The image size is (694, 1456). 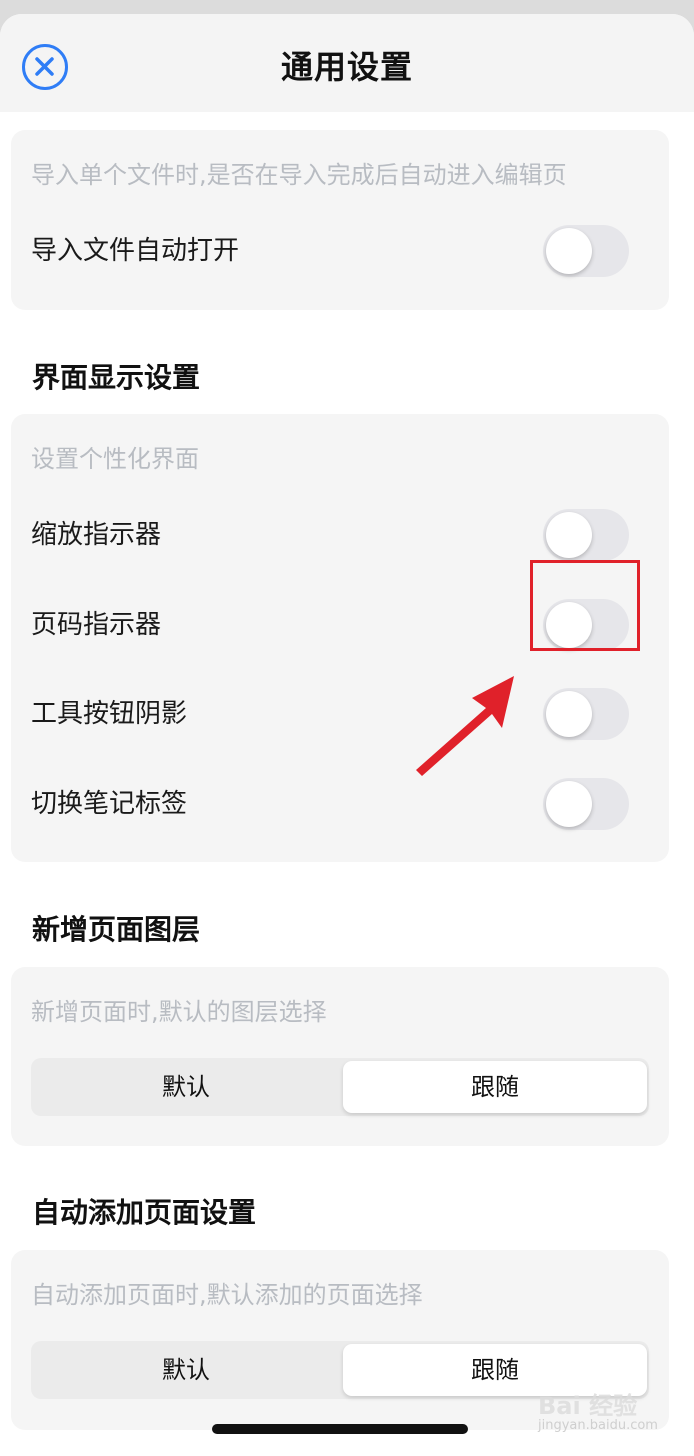 I want to click on zoom-indicator-label: 缩放指示器, so click(x=96, y=535).